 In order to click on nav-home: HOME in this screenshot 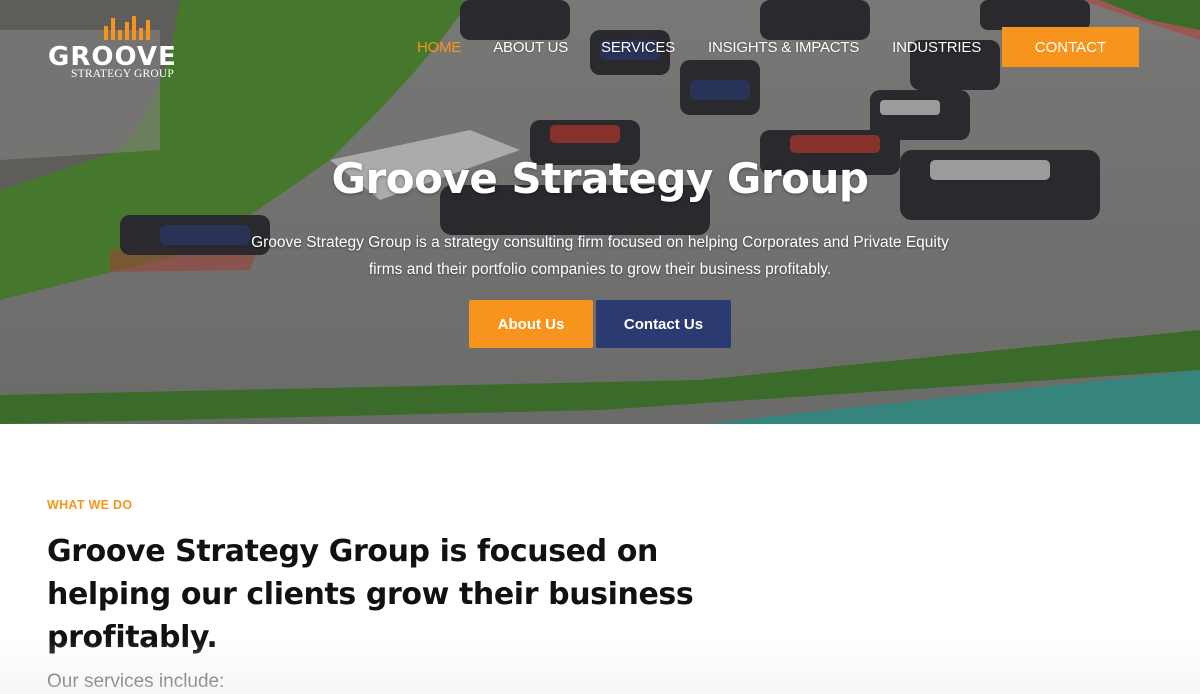, I will do `click(439, 47)`.